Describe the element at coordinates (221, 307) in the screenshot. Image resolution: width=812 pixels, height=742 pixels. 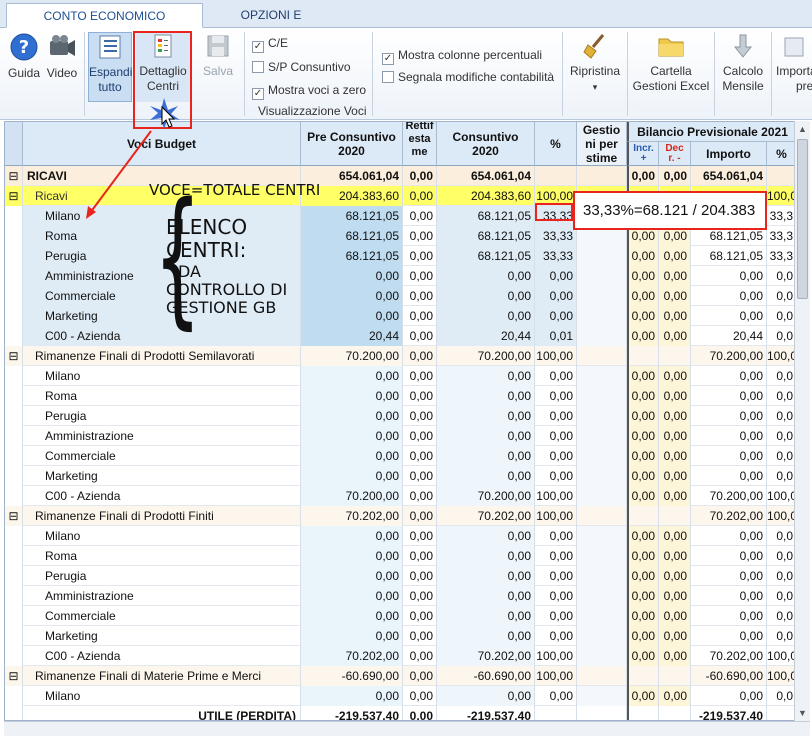
I see `elenco-annotation-5: GESTIONE GB` at that location.